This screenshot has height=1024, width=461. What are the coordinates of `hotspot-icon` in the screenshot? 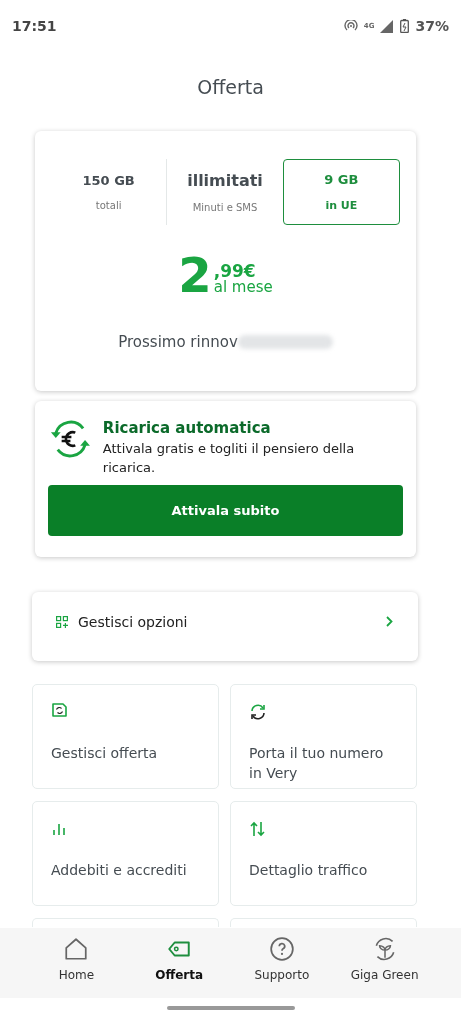 It's located at (350, 26).